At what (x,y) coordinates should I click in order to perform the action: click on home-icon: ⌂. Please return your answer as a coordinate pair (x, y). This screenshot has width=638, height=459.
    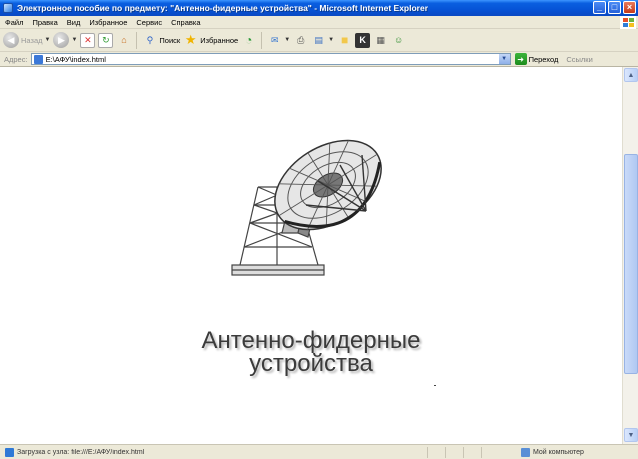
    Looking at the image, I should click on (123, 40).